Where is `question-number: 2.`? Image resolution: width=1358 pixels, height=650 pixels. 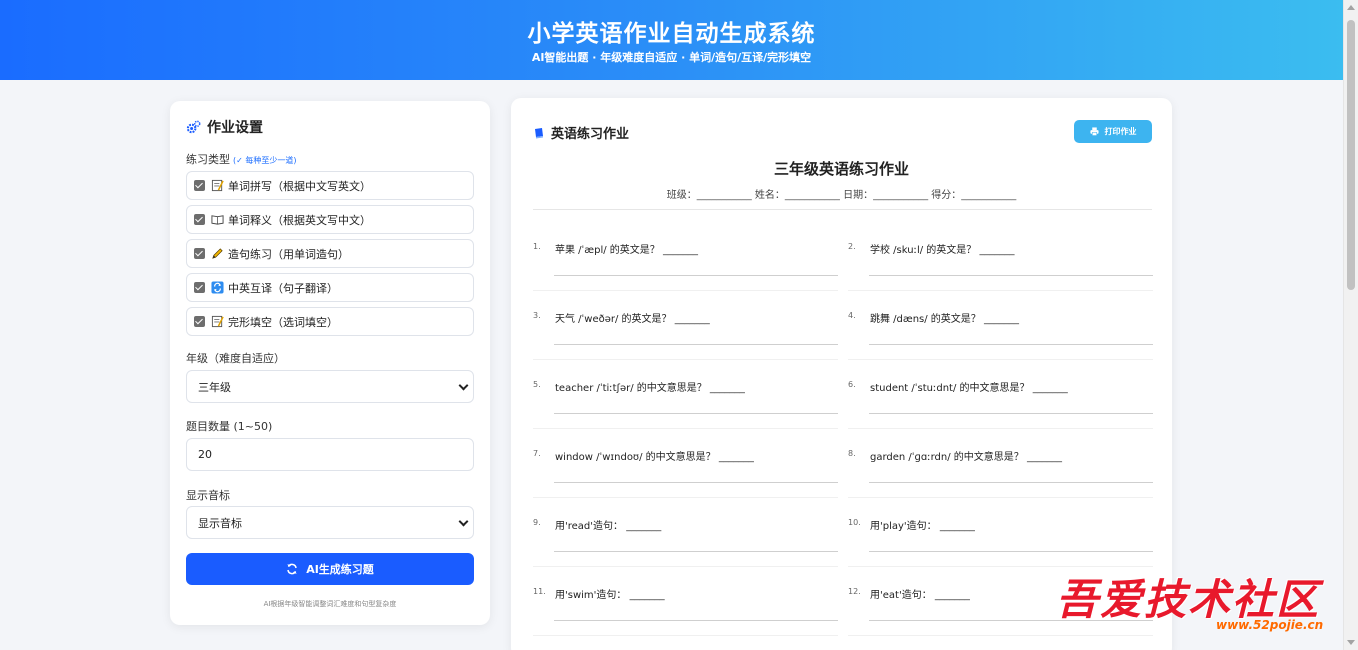 question-number: 2. is located at coordinates (852, 246).